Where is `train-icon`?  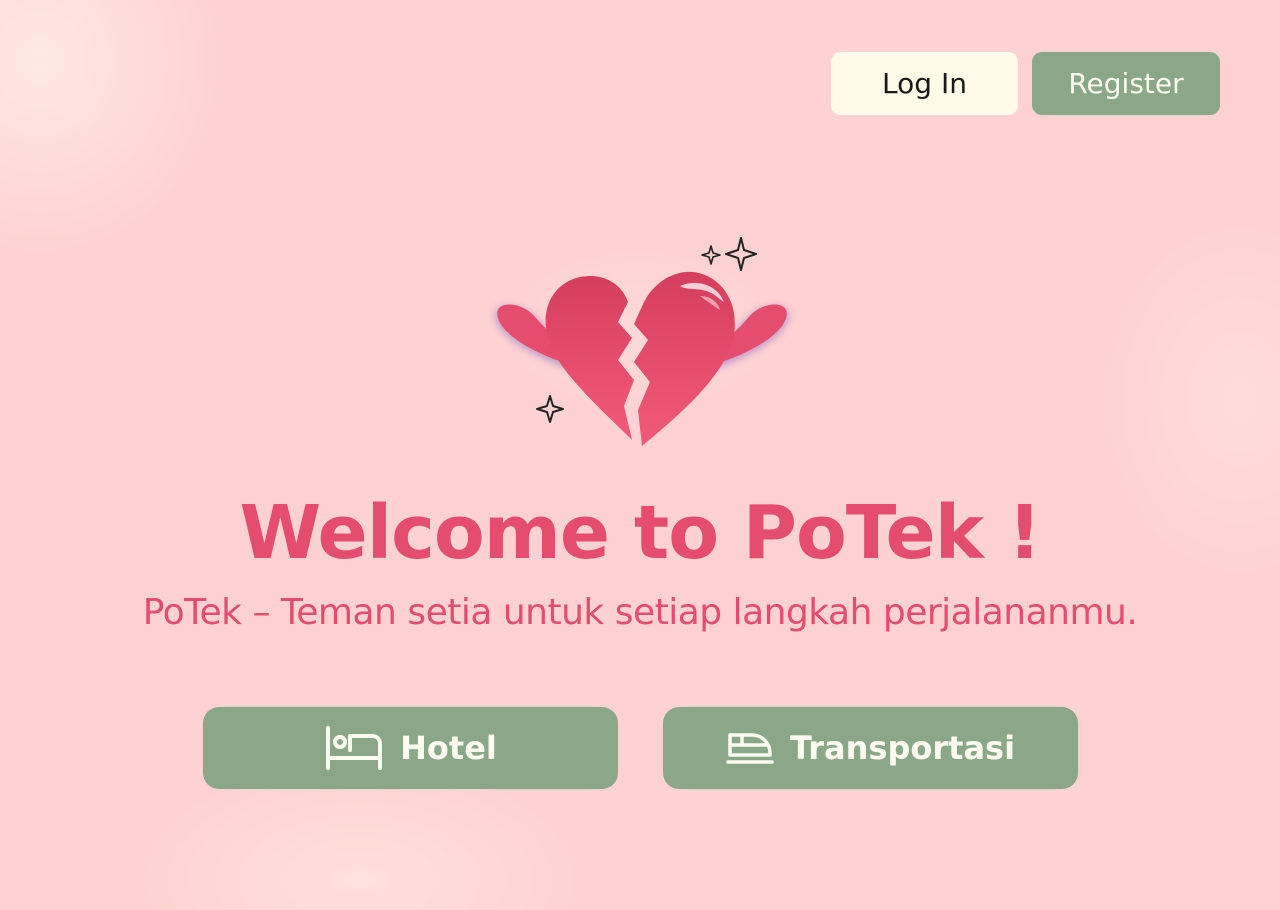 train-icon is located at coordinates (750, 748).